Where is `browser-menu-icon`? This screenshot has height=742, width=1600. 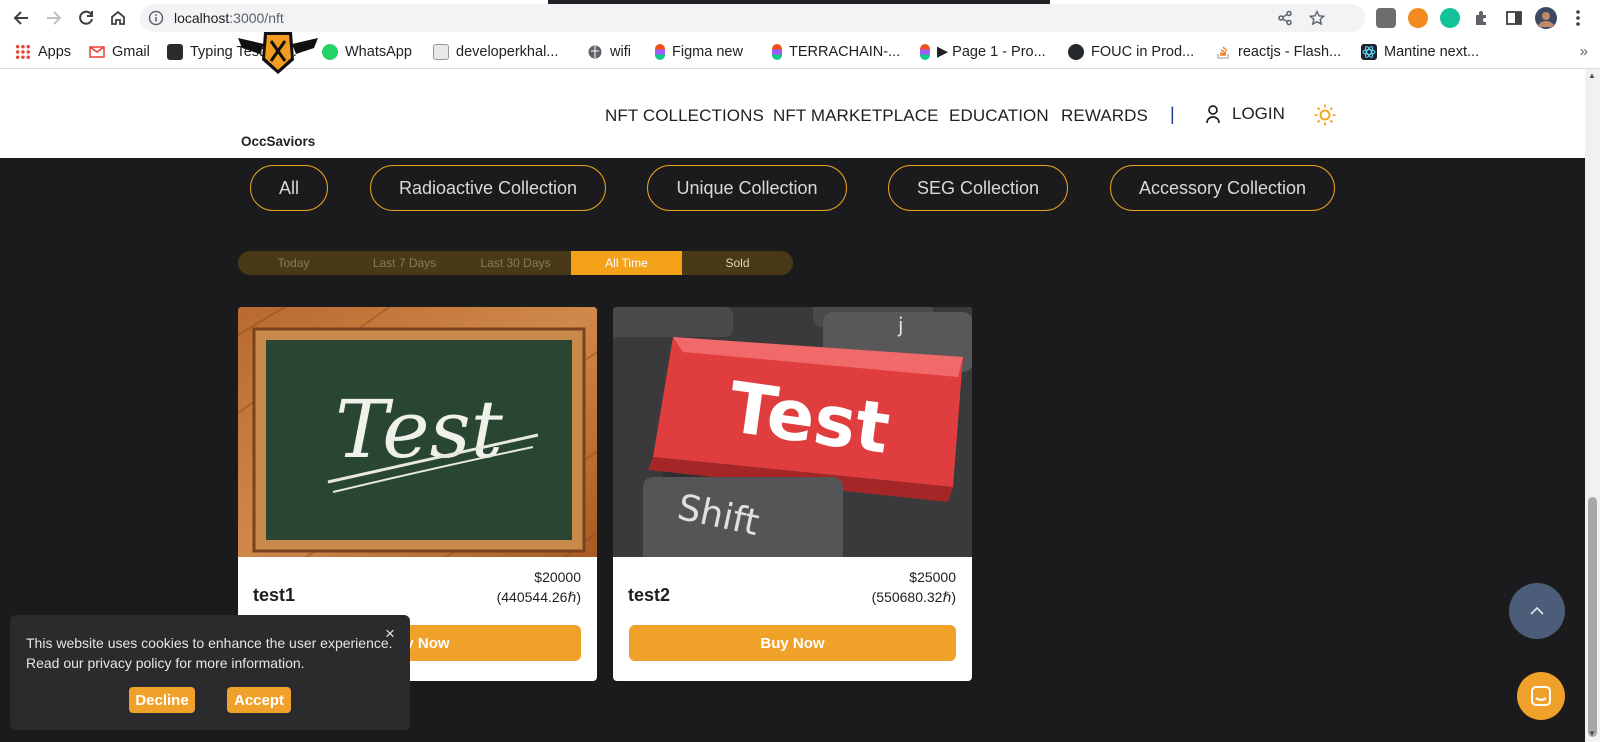
browser-menu-icon is located at coordinates (1578, 18).